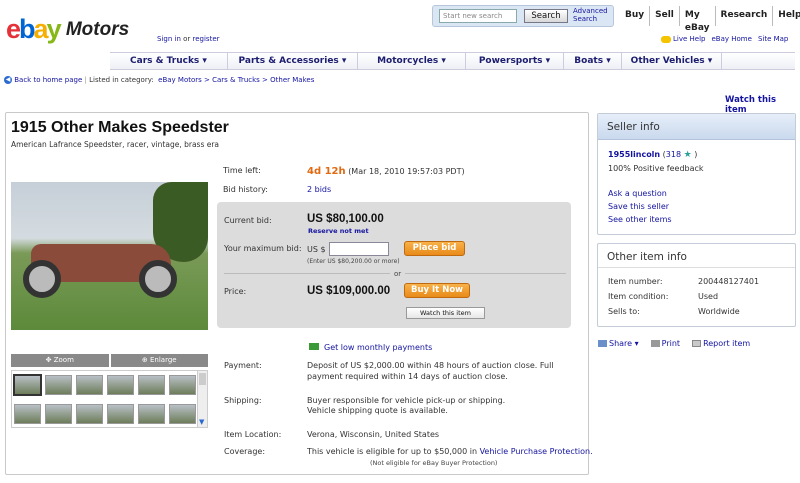 Image resolution: width=800 pixels, height=483 pixels. Describe the element at coordinates (293, 61) in the screenshot. I see `category-parts-accessories: Parts & Accessories ▾` at that location.